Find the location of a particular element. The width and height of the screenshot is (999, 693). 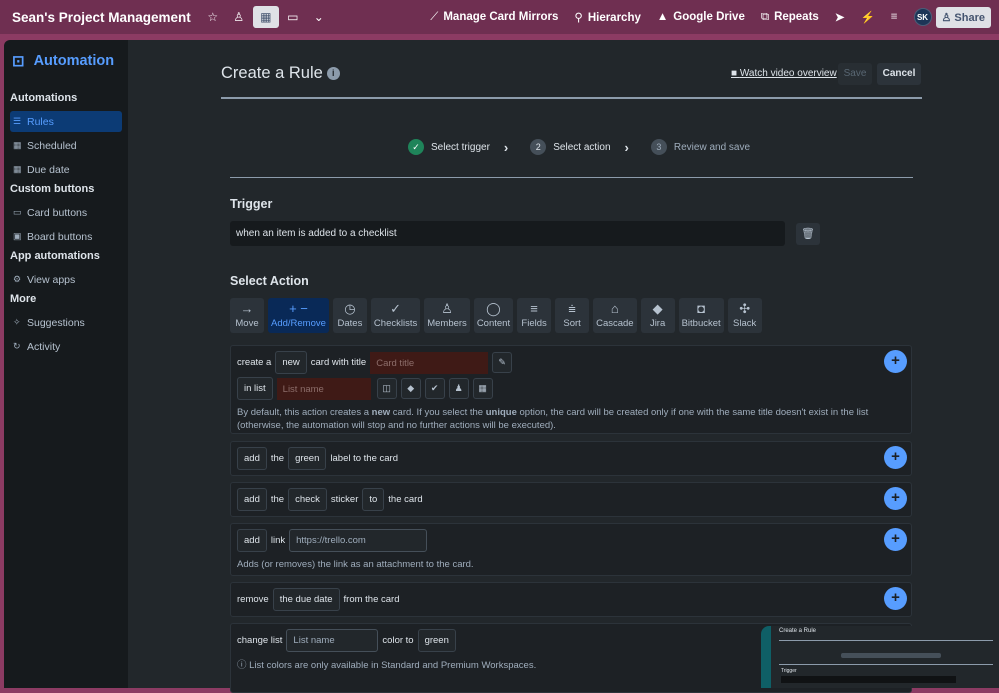

text: link is located at coordinates (278, 540).